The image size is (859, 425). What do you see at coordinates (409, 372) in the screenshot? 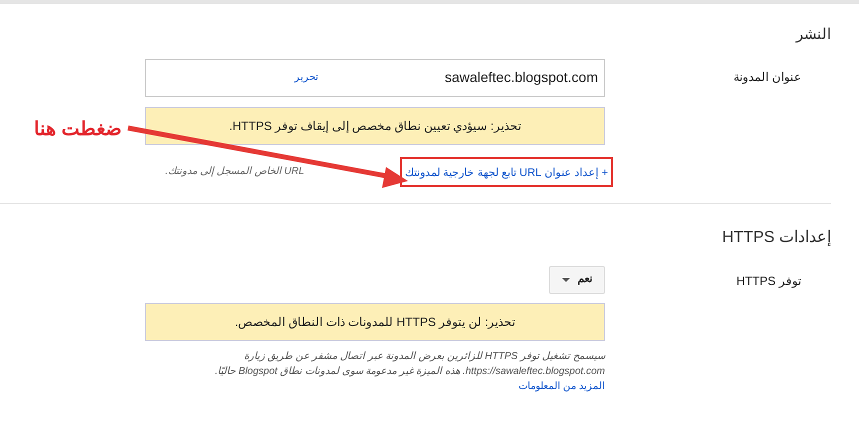
I see `https-description: سيسمح تشغيل توفر HTTPS للزائرين بعرض المدونة عبر اتصال مشفر عن طريق زيارة https://sawaleftec.blogspot.com. هذه الميزة غير مدعومة سوى لمدونات نطاق Blogspot حاليًا. المزيد من المعلومات` at bounding box center [409, 372].